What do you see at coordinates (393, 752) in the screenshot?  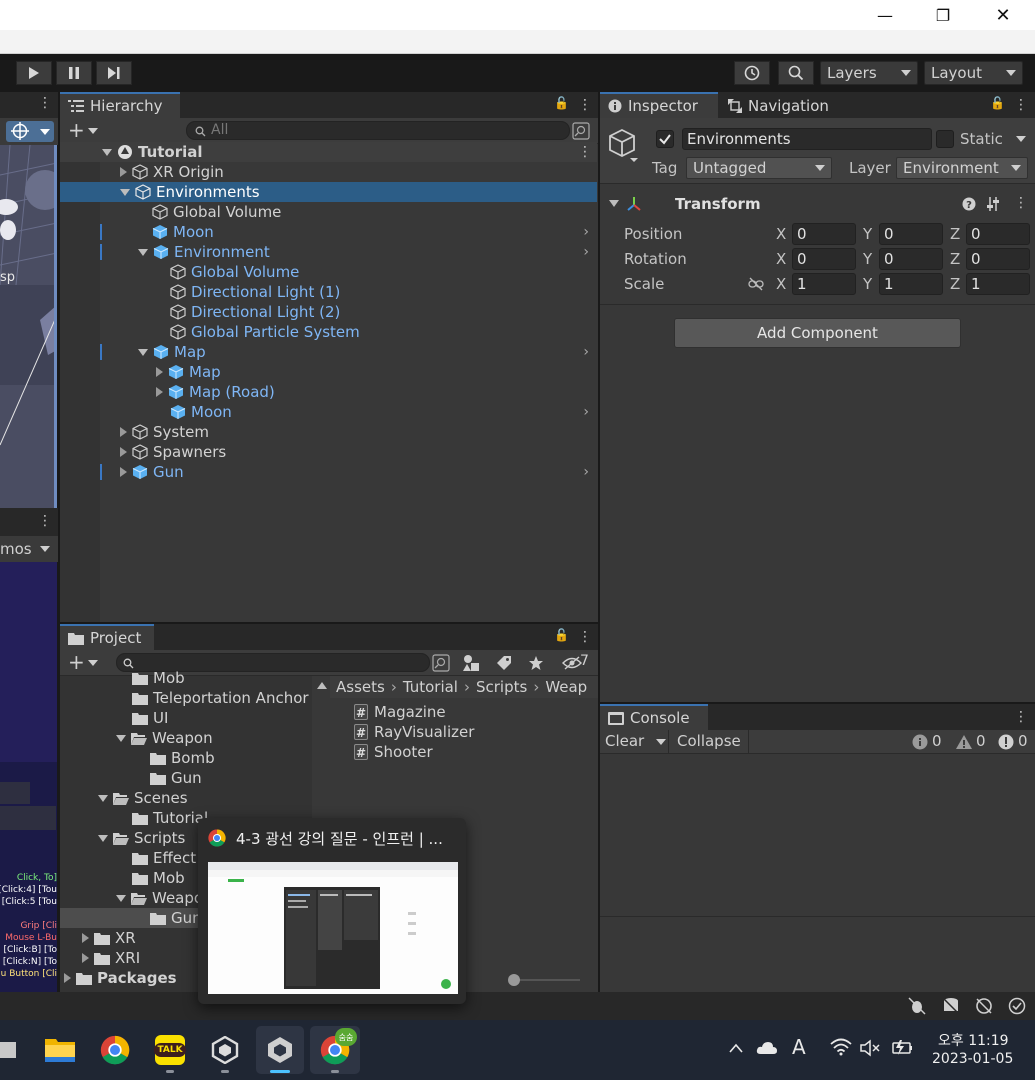 I see `script-file: # Shooter` at bounding box center [393, 752].